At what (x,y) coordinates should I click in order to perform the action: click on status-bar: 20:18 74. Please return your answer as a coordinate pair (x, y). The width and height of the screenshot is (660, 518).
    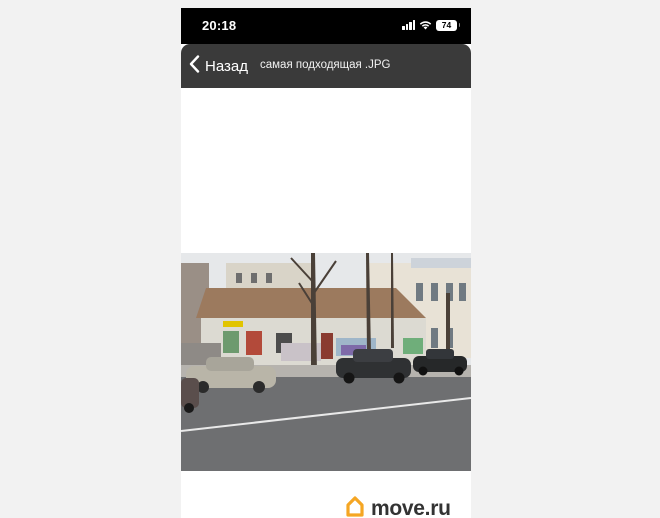
    Looking at the image, I should click on (326, 26).